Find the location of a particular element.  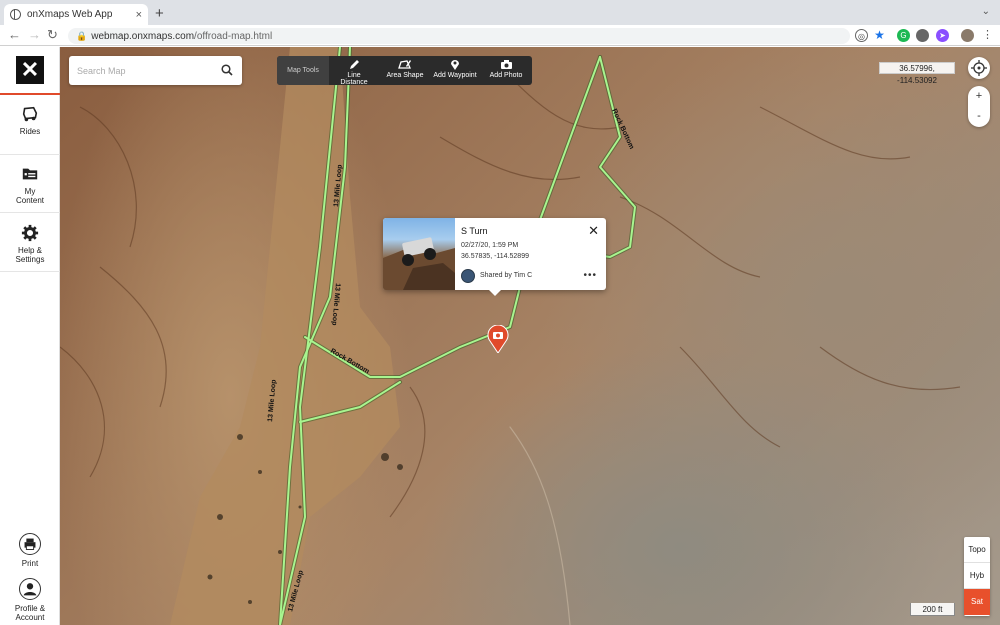

url-host: webmap.onxmaps.com is located at coordinates (143, 36).